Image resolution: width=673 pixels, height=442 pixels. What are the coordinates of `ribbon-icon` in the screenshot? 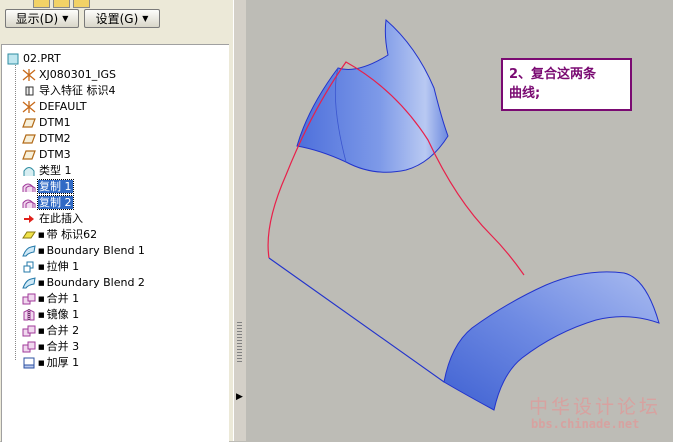 It's located at (29, 234).